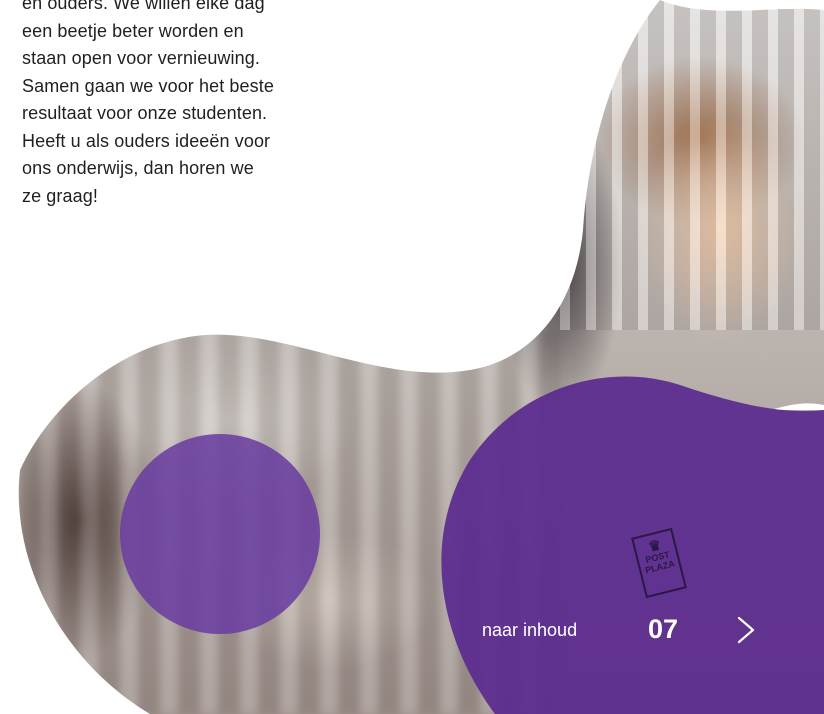 The width and height of the screenshot is (824, 714). What do you see at coordinates (660, 562) in the screenshot?
I see `logo-text: POST PLAZA` at bounding box center [660, 562].